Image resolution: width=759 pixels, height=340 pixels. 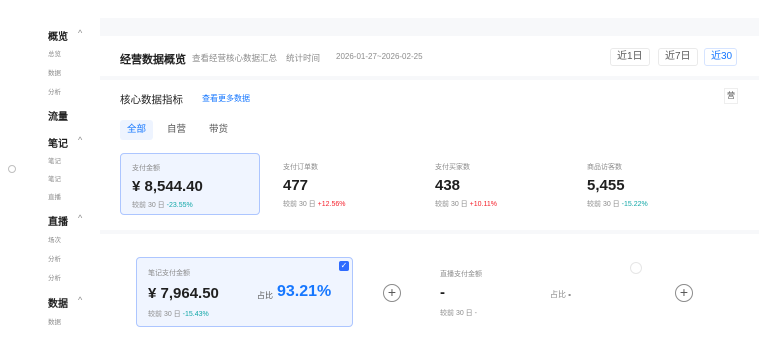 What do you see at coordinates (379, 56) in the screenshot?
I see `date-range: 2026-01-27~2026-02-25` at bounding box center [379, 56].